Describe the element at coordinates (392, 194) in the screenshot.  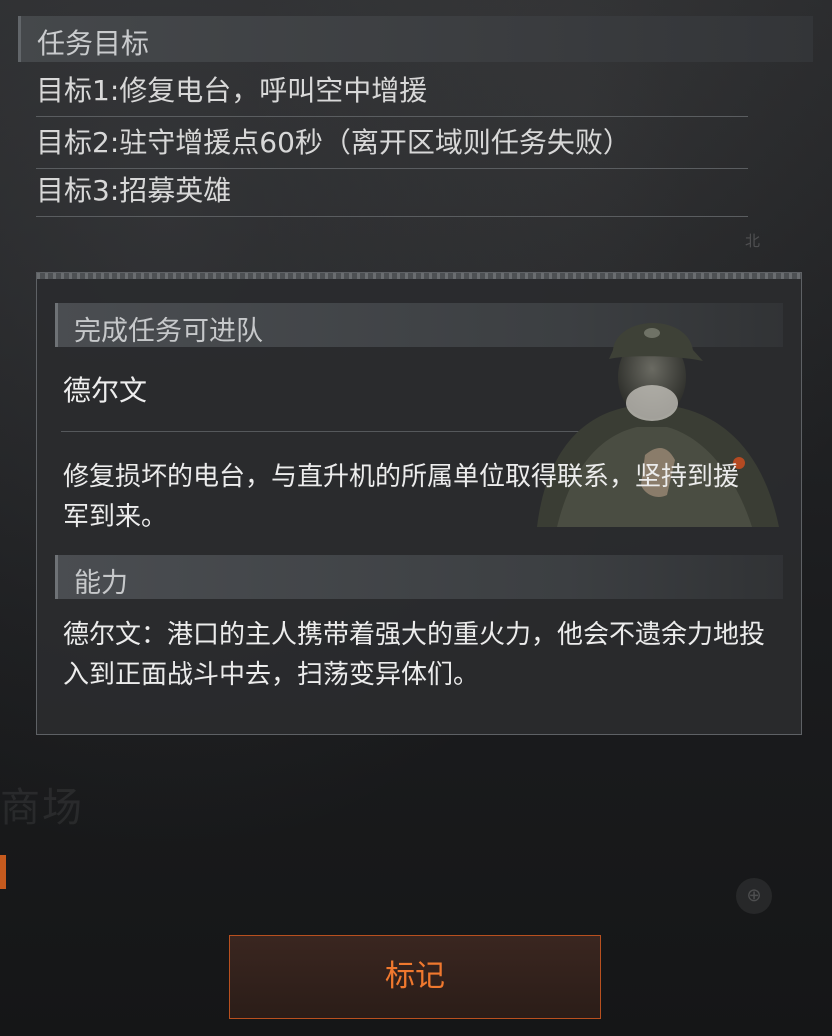
I see `objective-3: 目标3:招募英雄` at that location.